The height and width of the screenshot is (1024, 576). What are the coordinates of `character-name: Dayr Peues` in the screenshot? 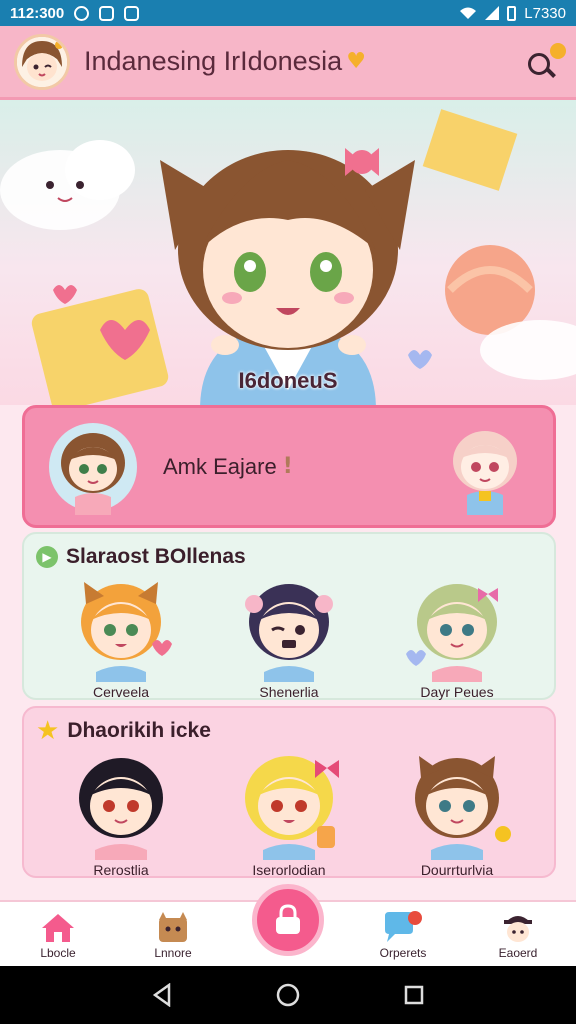 It's located at (457, 692).